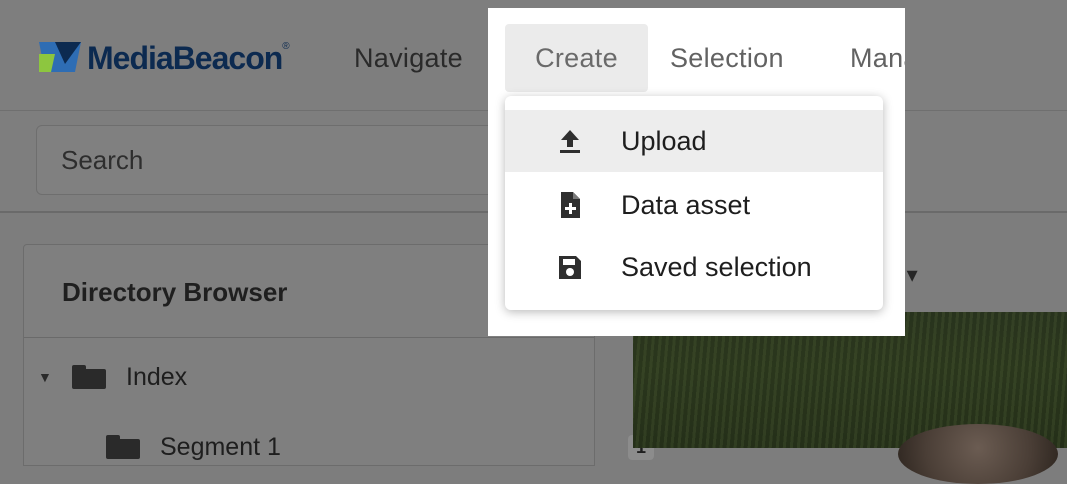 The image size is (1067, 484). Describe the element at coordinates (157, 376) in the screenshot. I see `tree-item-label: Index` at that location.